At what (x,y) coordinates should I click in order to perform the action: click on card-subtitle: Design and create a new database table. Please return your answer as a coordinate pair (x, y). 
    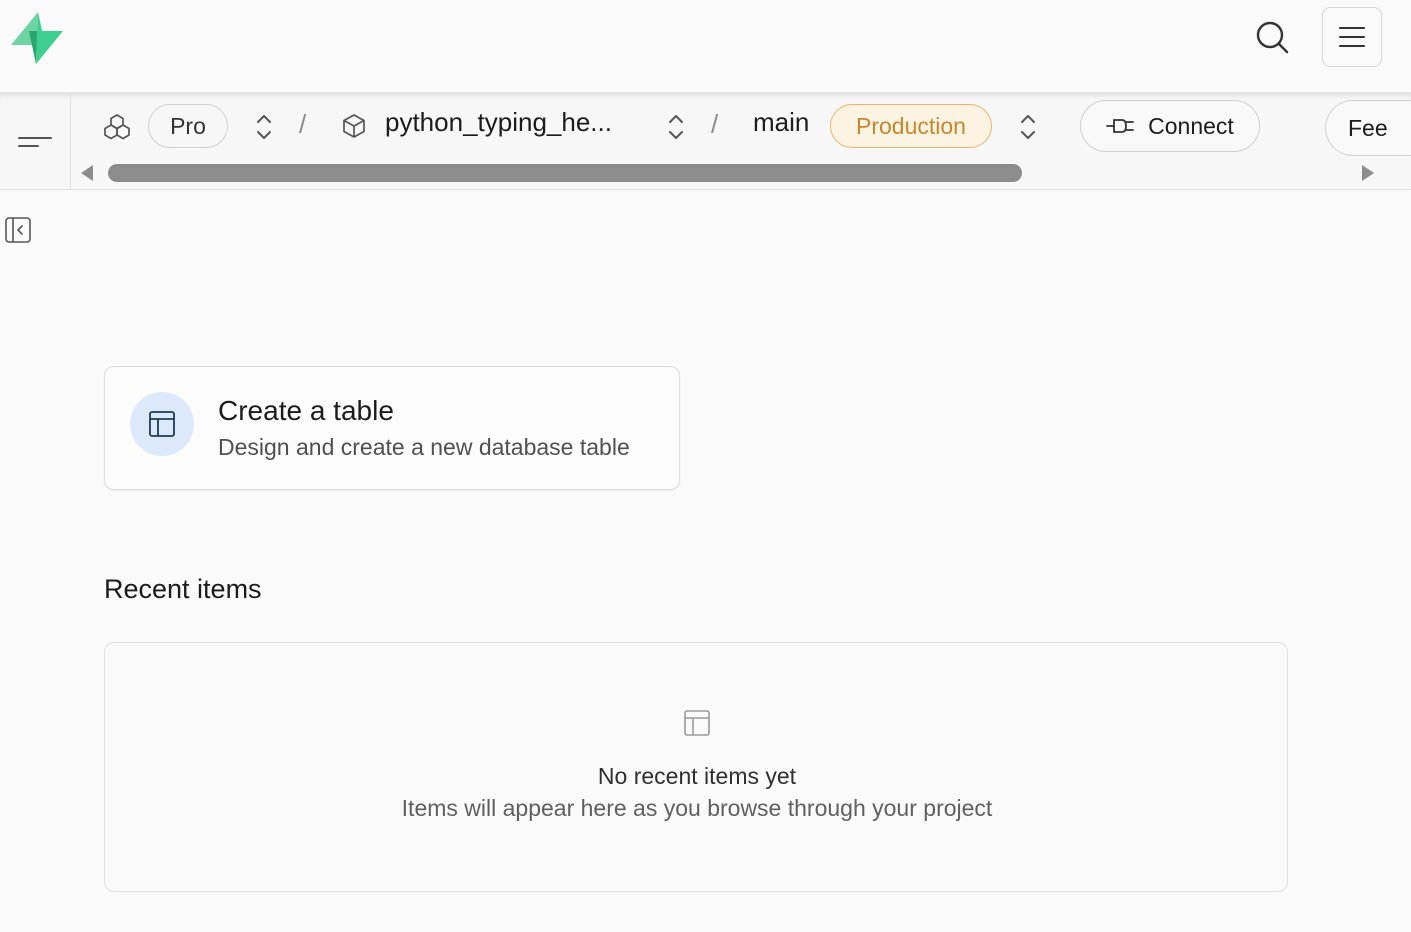
    Looking at the image, I should click on (424, 447).